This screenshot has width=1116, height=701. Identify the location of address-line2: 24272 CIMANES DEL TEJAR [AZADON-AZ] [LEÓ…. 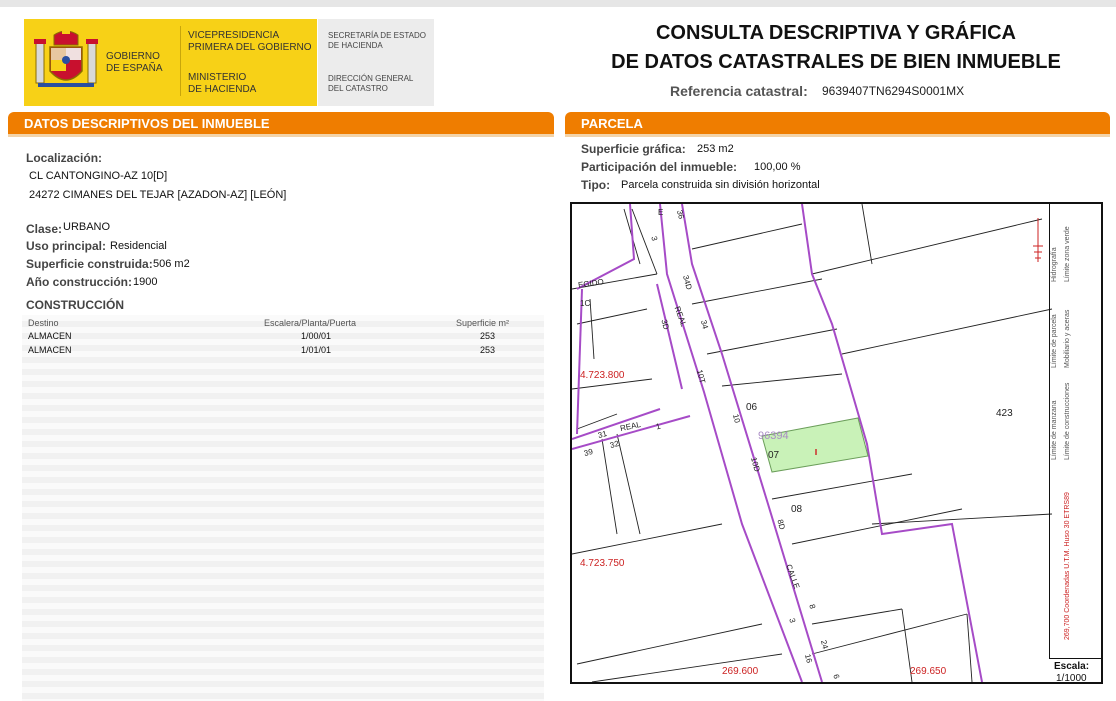
(158, 195).